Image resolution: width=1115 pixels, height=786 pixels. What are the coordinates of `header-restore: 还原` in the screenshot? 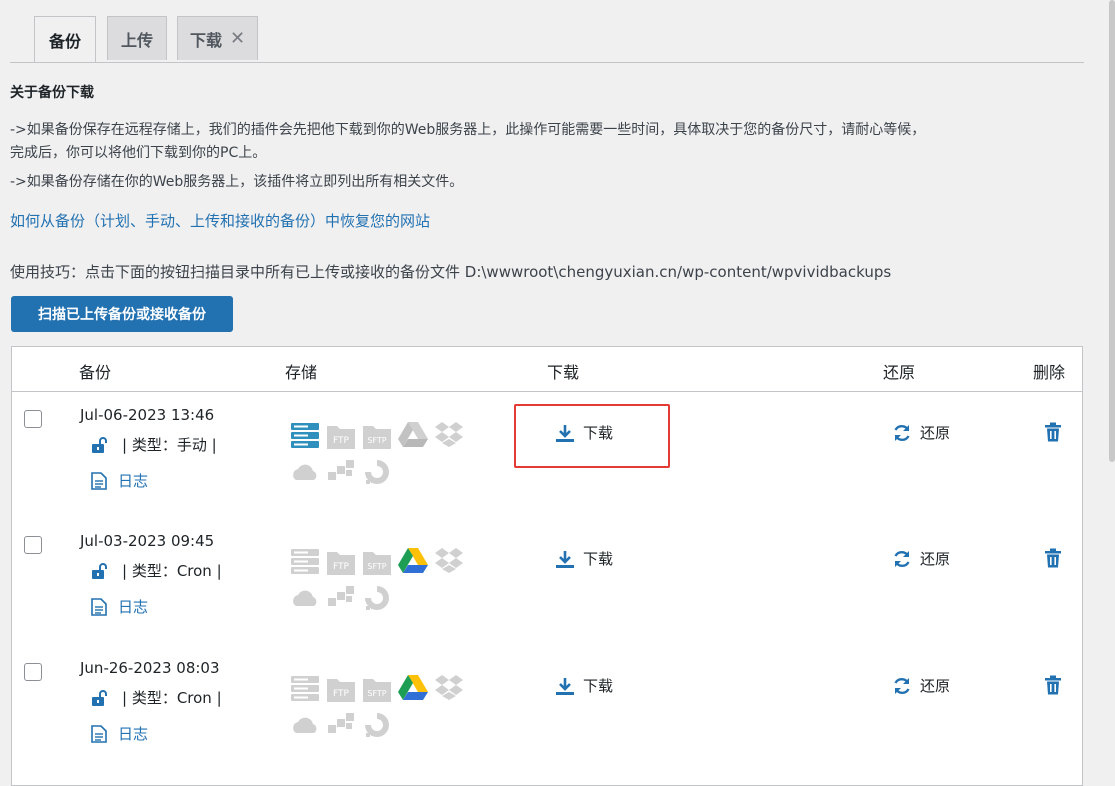 It's located at (899, 372).